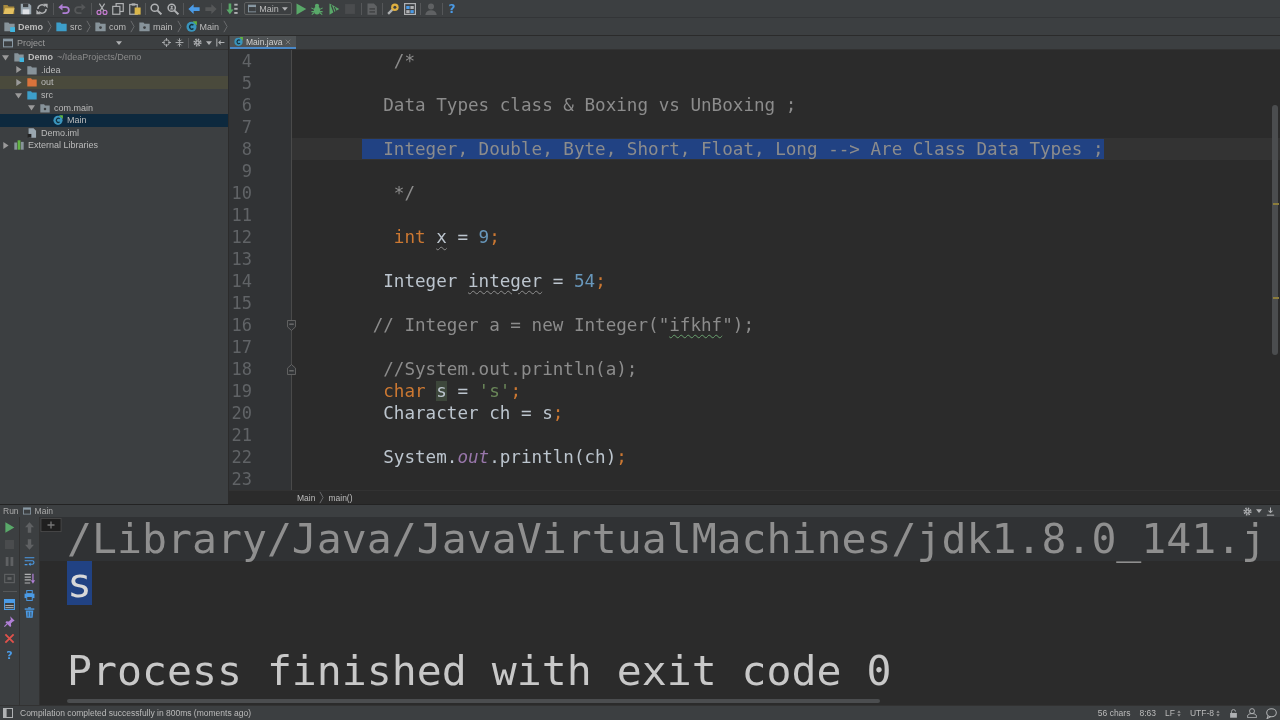 The width and height of the screenshot is (1280, 720). What do you see at coordinates (172, 8) in the screenshot?
I see `magnifier-person-icon` at bounding box center [172, 8].